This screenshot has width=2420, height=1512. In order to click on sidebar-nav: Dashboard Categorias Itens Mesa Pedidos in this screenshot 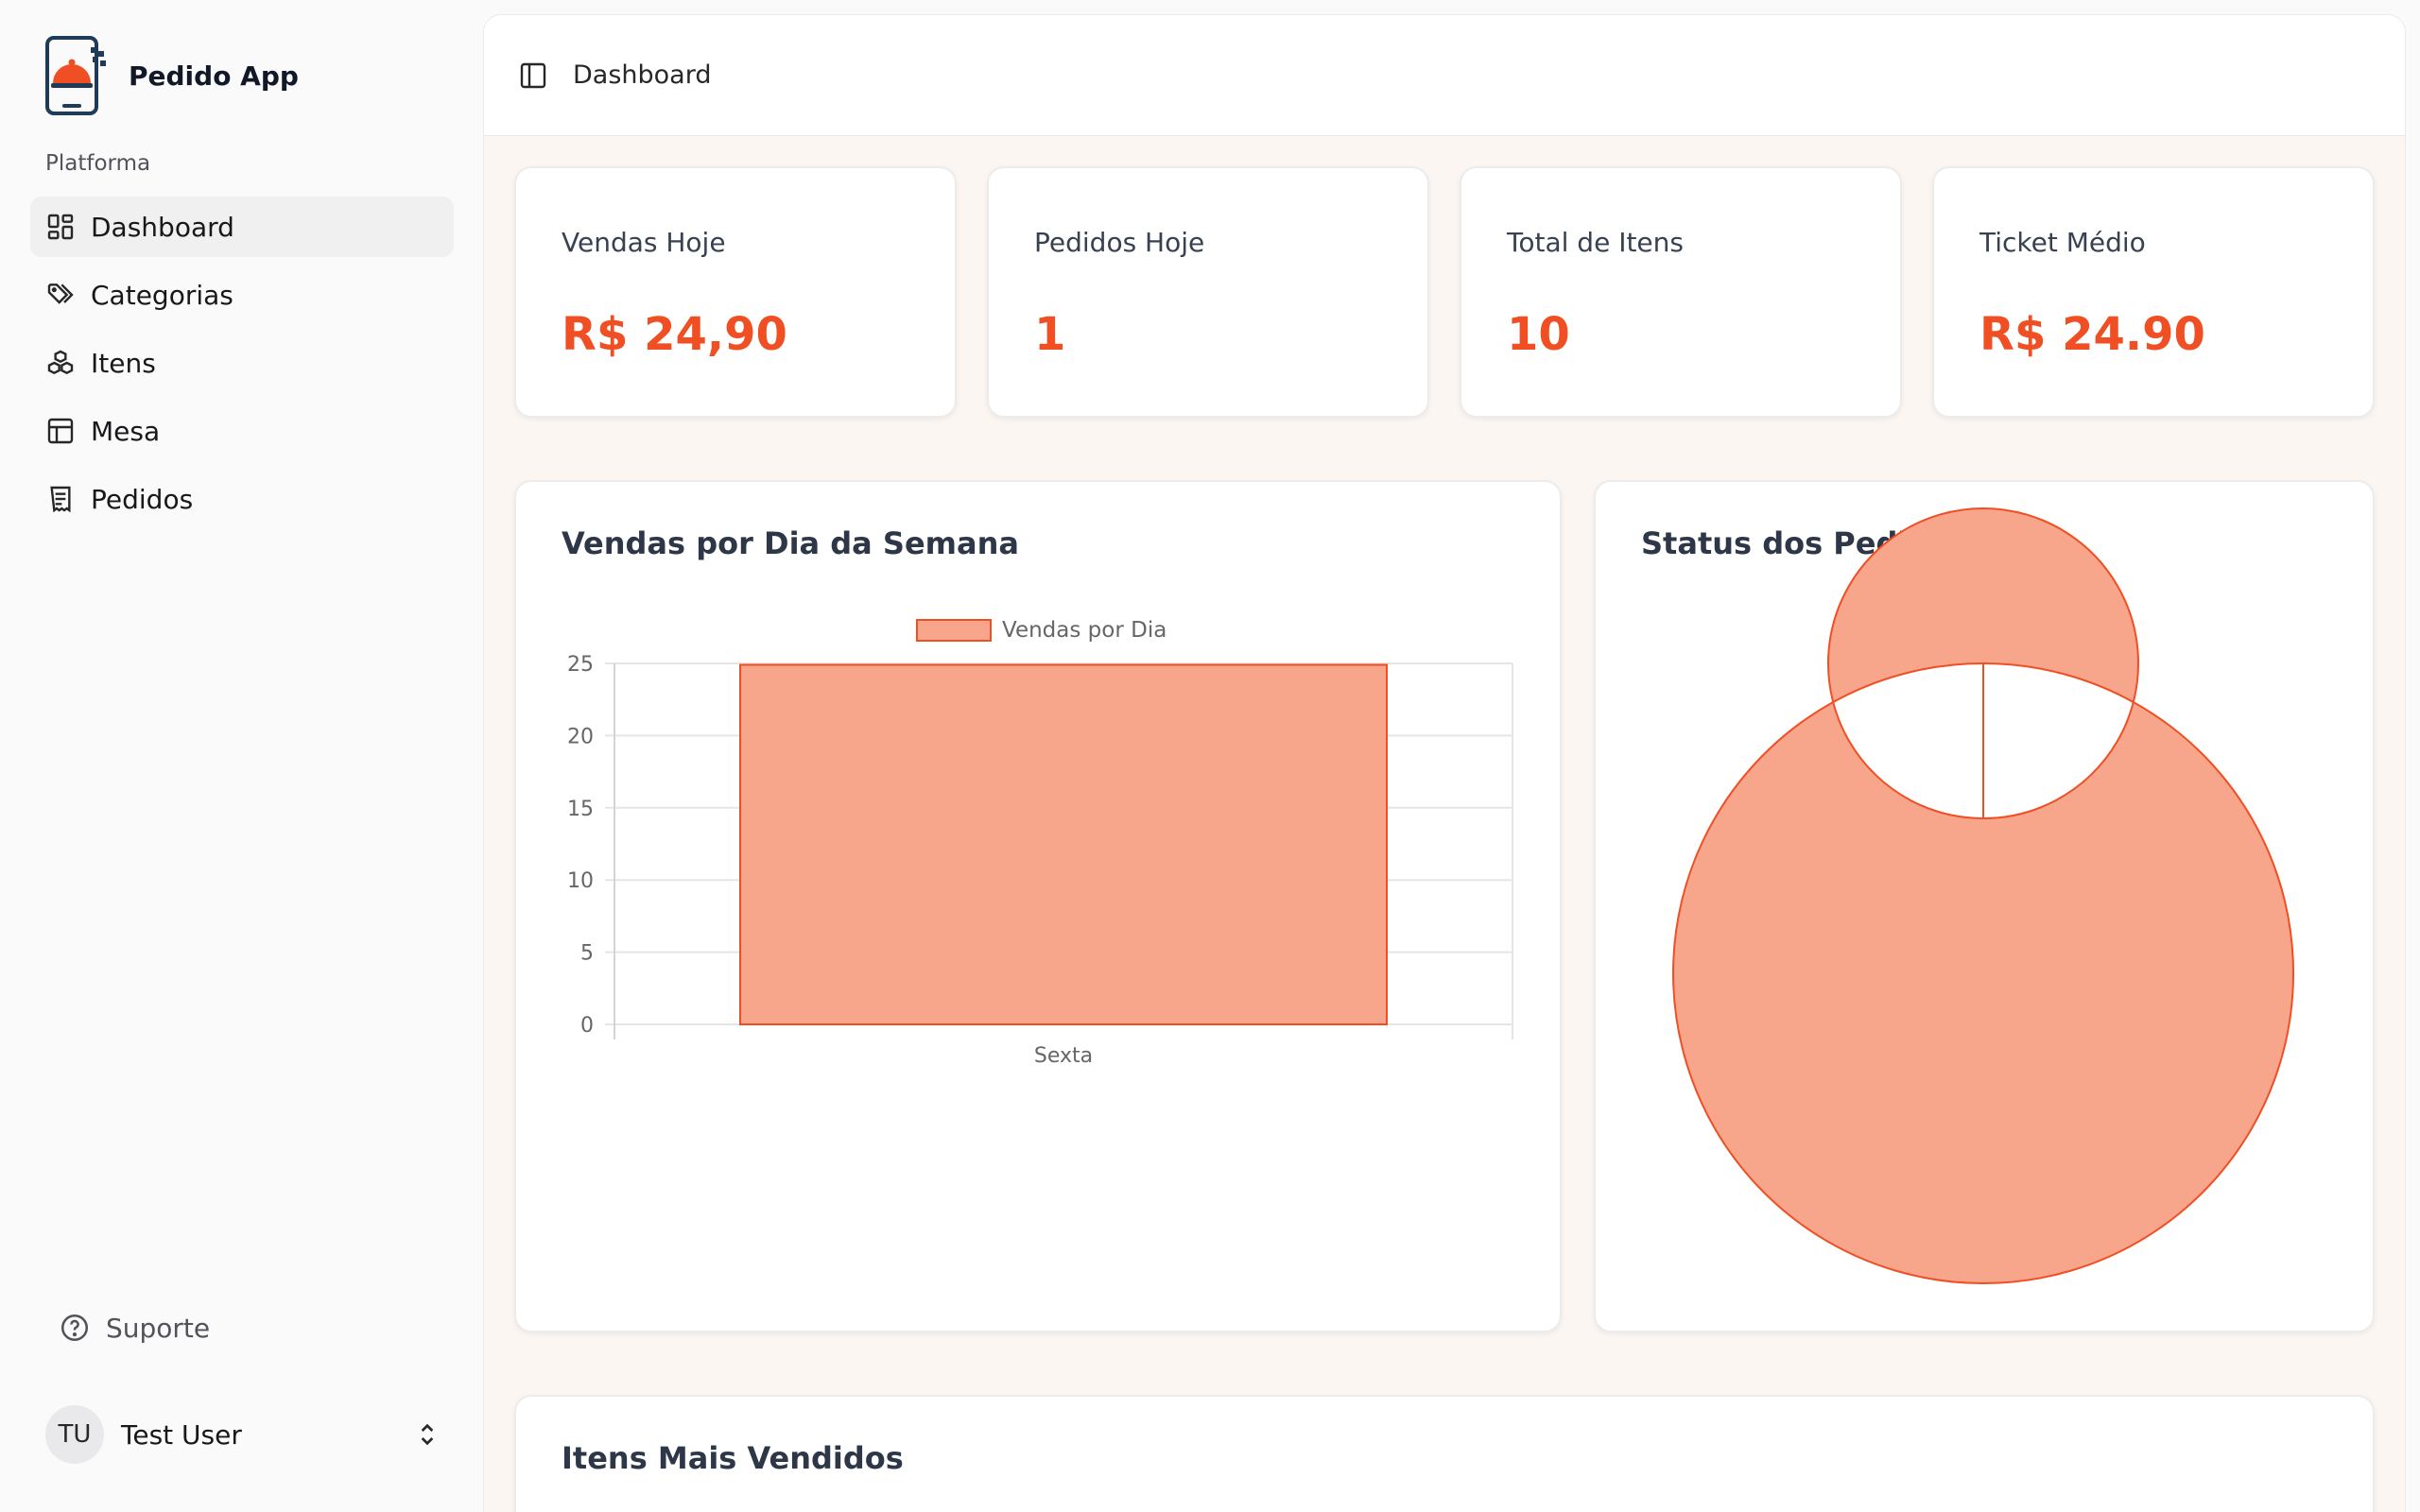, I will do `click(242, 367)`.